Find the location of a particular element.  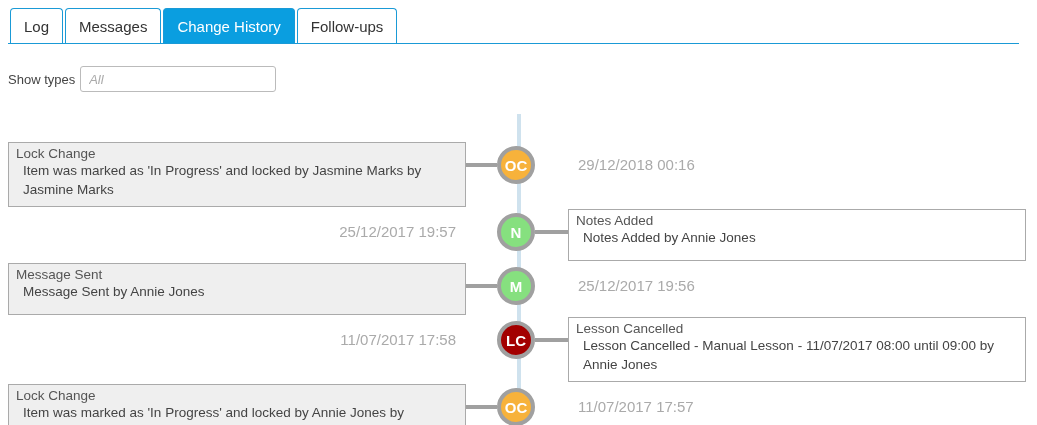

event-title: Notes Added is located at coordinates (615, 220).